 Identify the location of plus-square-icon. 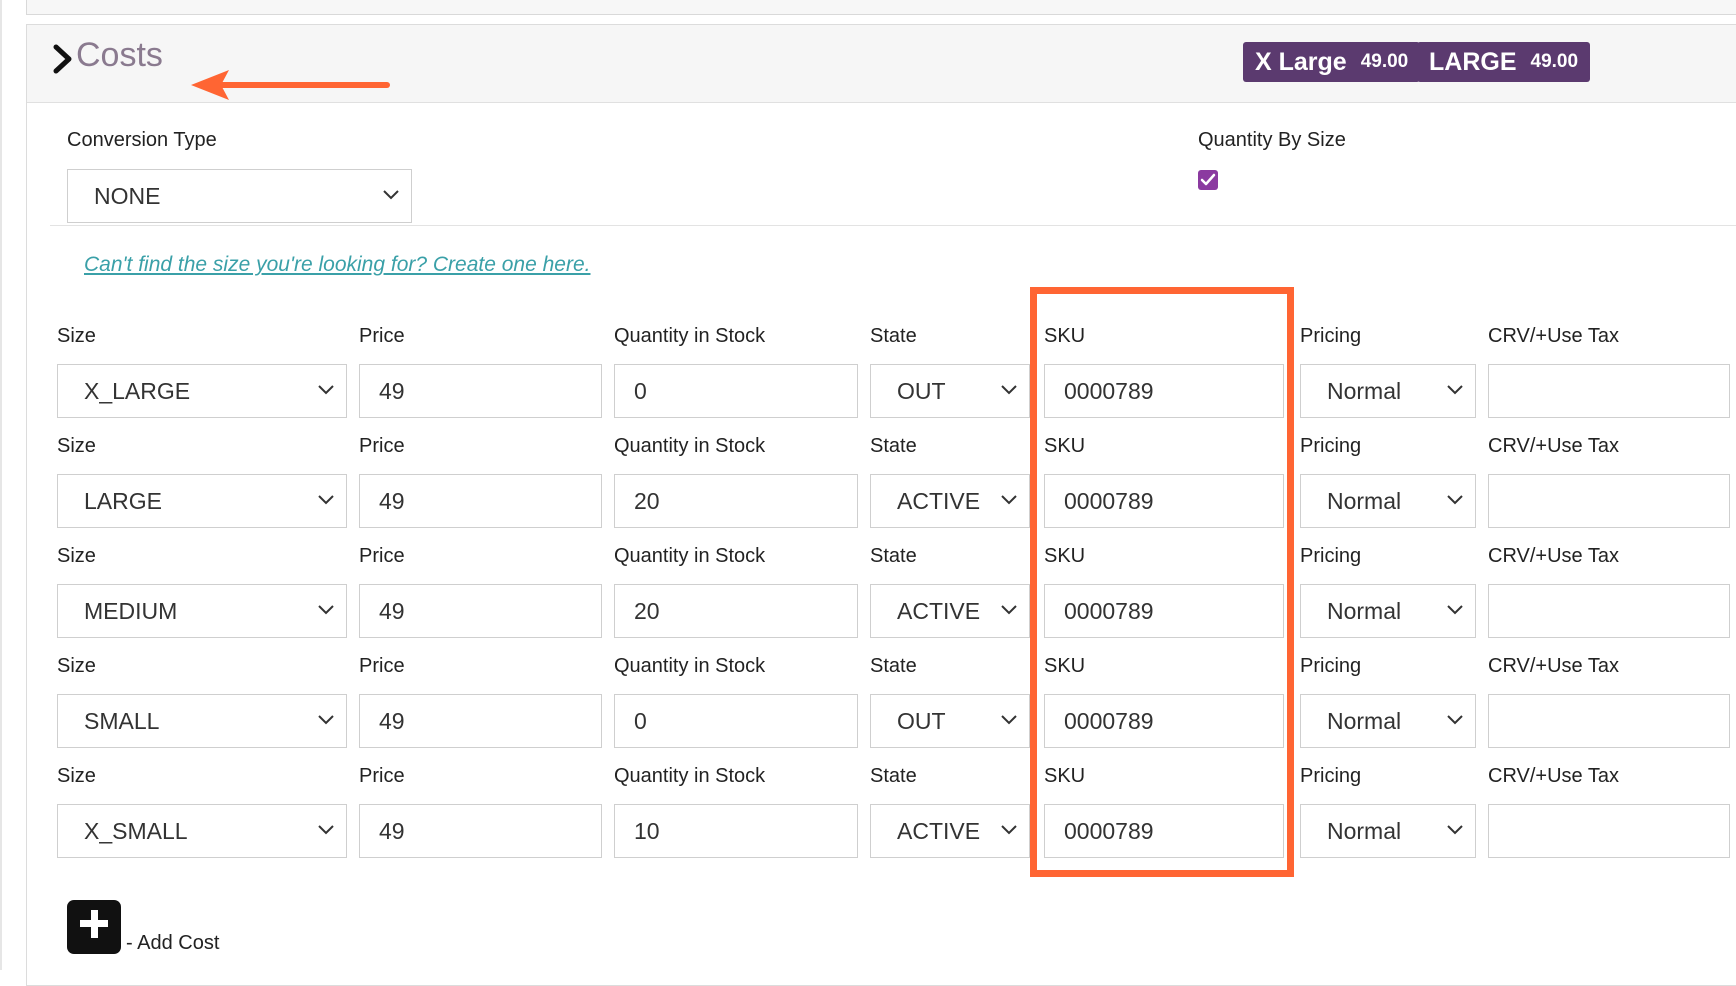
(94, 927).